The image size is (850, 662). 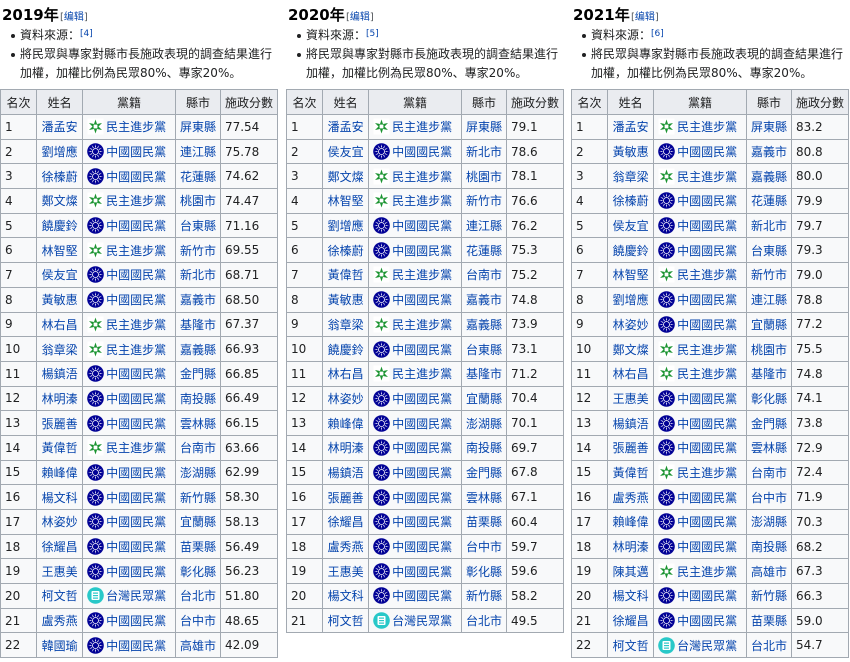 What do you see at coordinates (59, 472) in the screenshot?
I see `name-link: 賴峰偉` at bounding box center [59, 472].